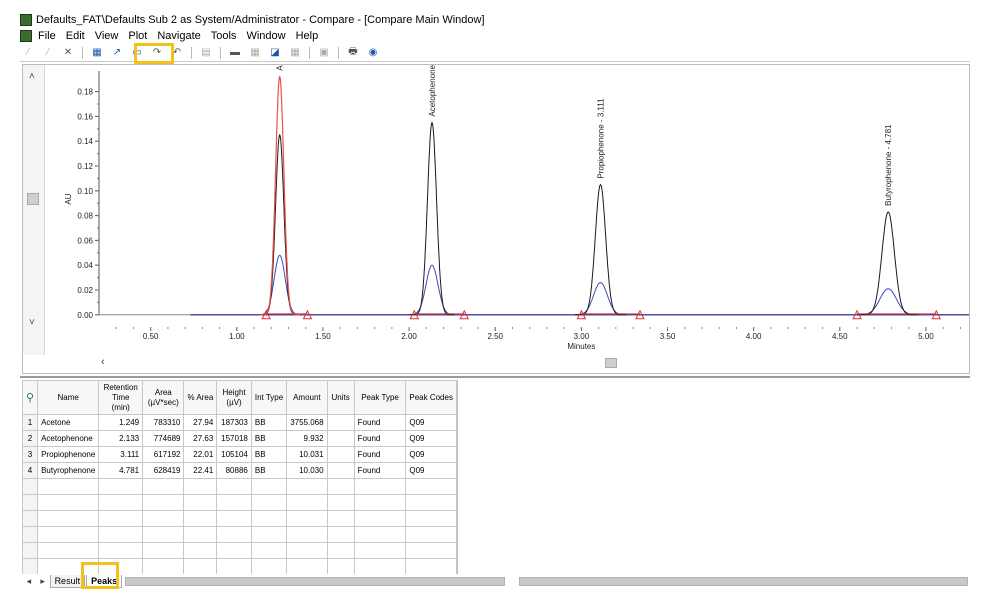 The width and height of the screenshot is (1008, 602). What do you see at coordinates (307, 470) in the screenshot?
I see `cell-amount: 10.030` at bounding box center [307, 470].